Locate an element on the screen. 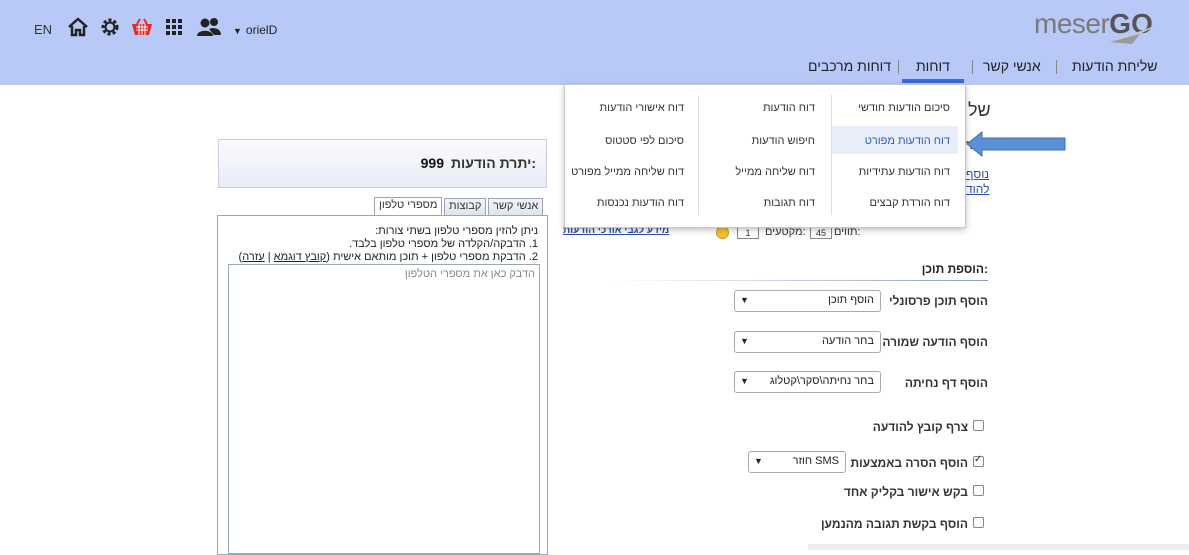 The width and height of the screenshot is (1189, 555). removal-checkbox is located at coordinates (978, 460).